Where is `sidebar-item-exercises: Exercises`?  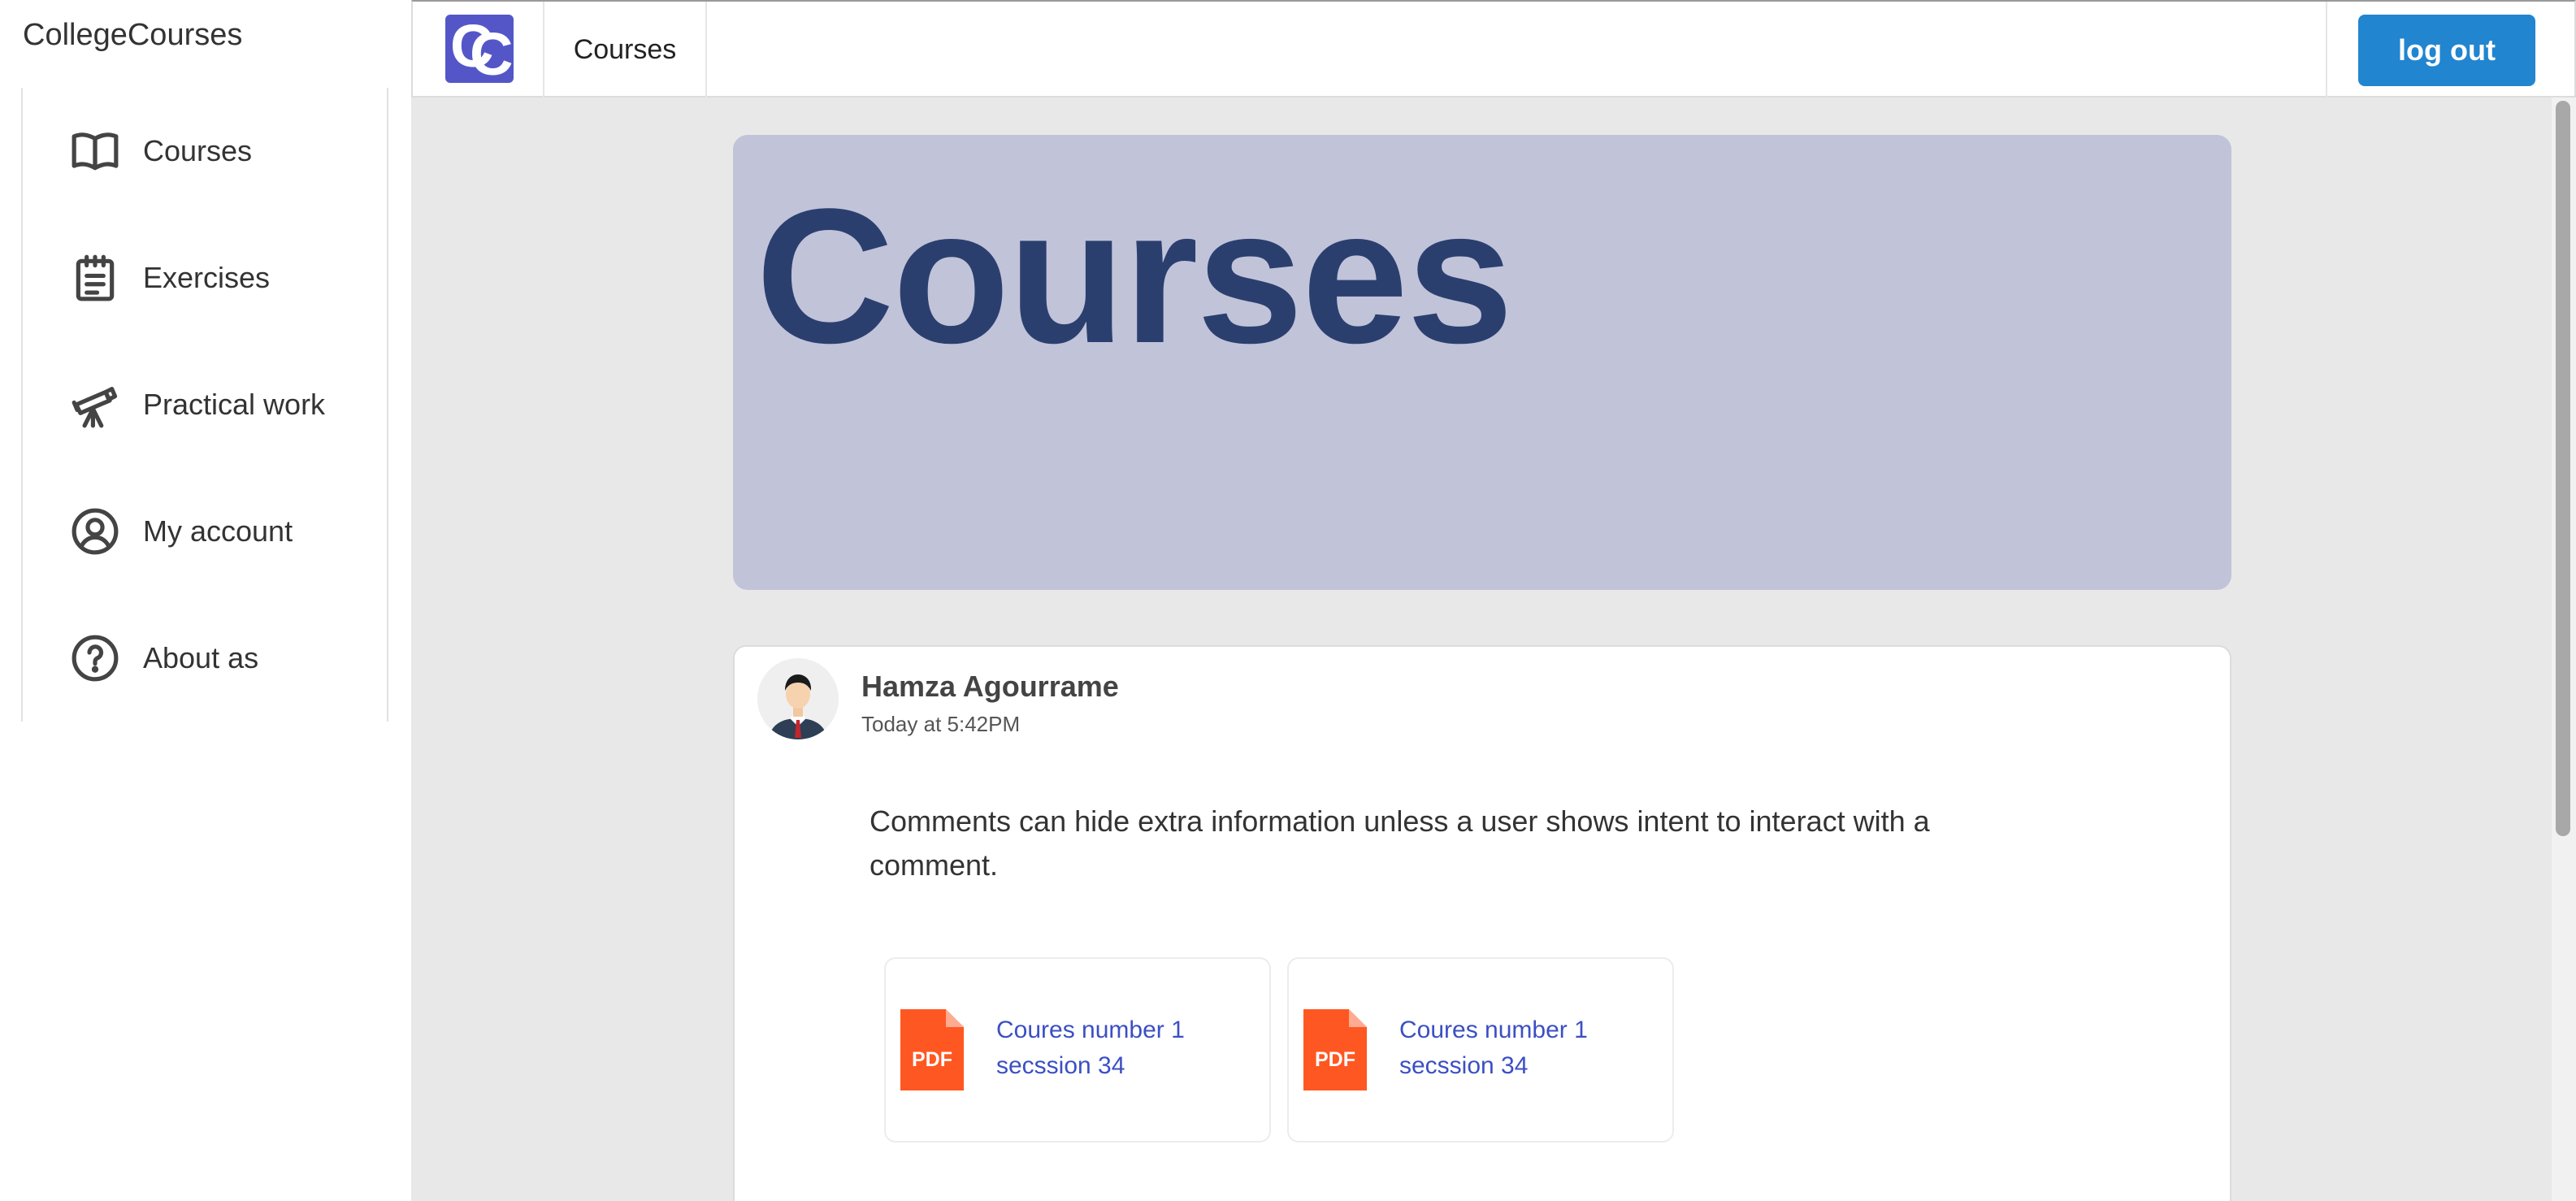 sidebar-item-exercises: Exercises is located at coordinates (205, 278).